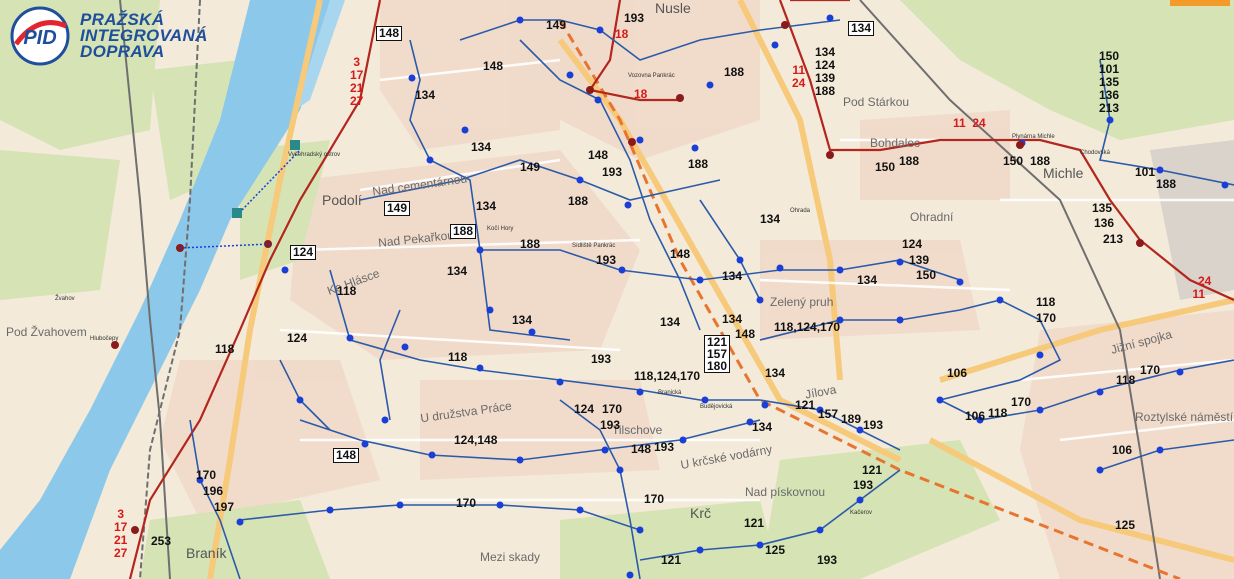 The image size is (1234, 579). Describe the element at coordinates (65, 299) in the screenshot. I see `stop-label: Žvahov` at that location.